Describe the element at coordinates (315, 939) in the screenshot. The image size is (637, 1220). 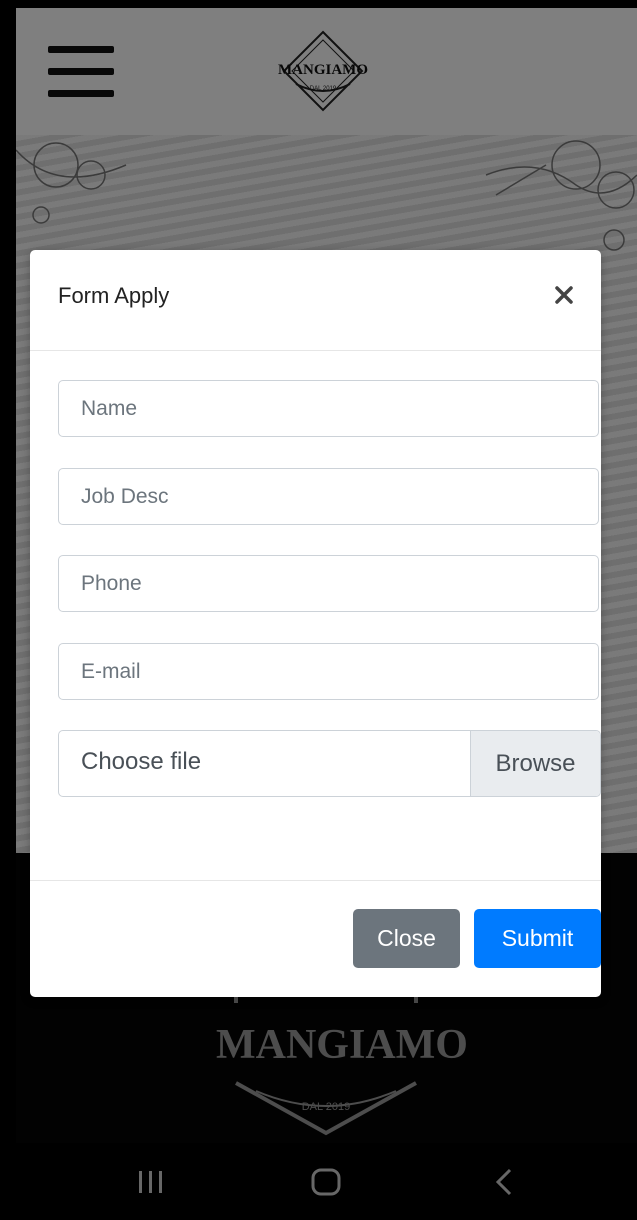
I see `modal-footer: Close Submit` at that location.